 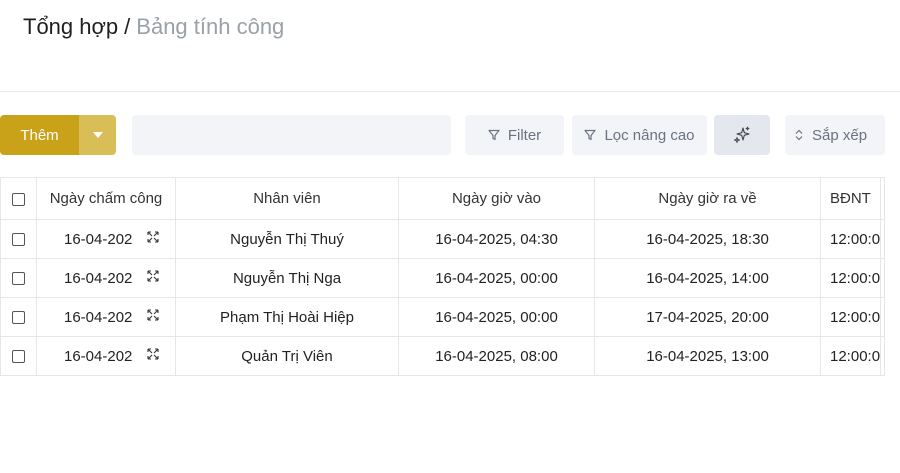 I want to click on header-check-in: Ngày giờ vào, so click(x=496, y=198).